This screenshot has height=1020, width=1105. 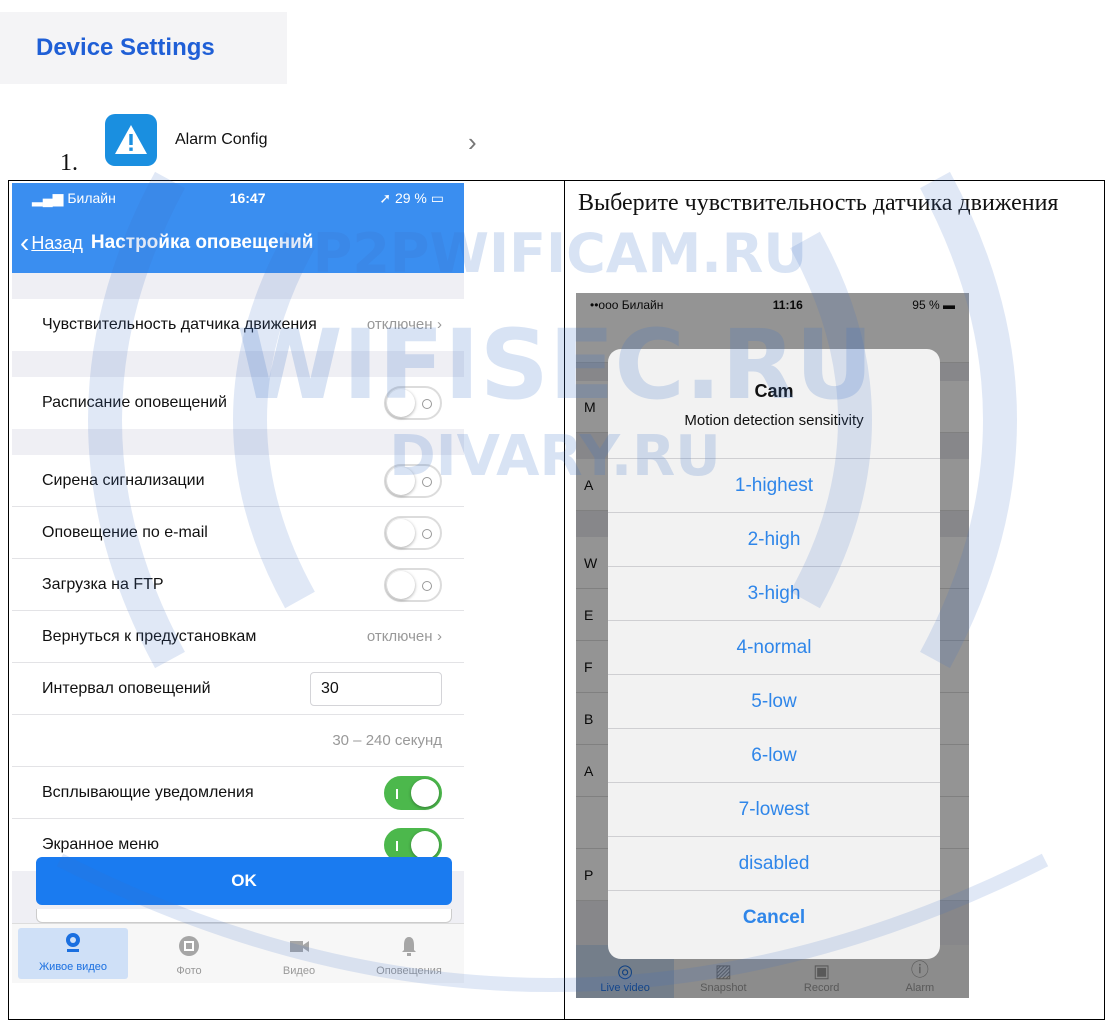 I want to click on sensitivity-value: отключен, so click(x=399, y=324).